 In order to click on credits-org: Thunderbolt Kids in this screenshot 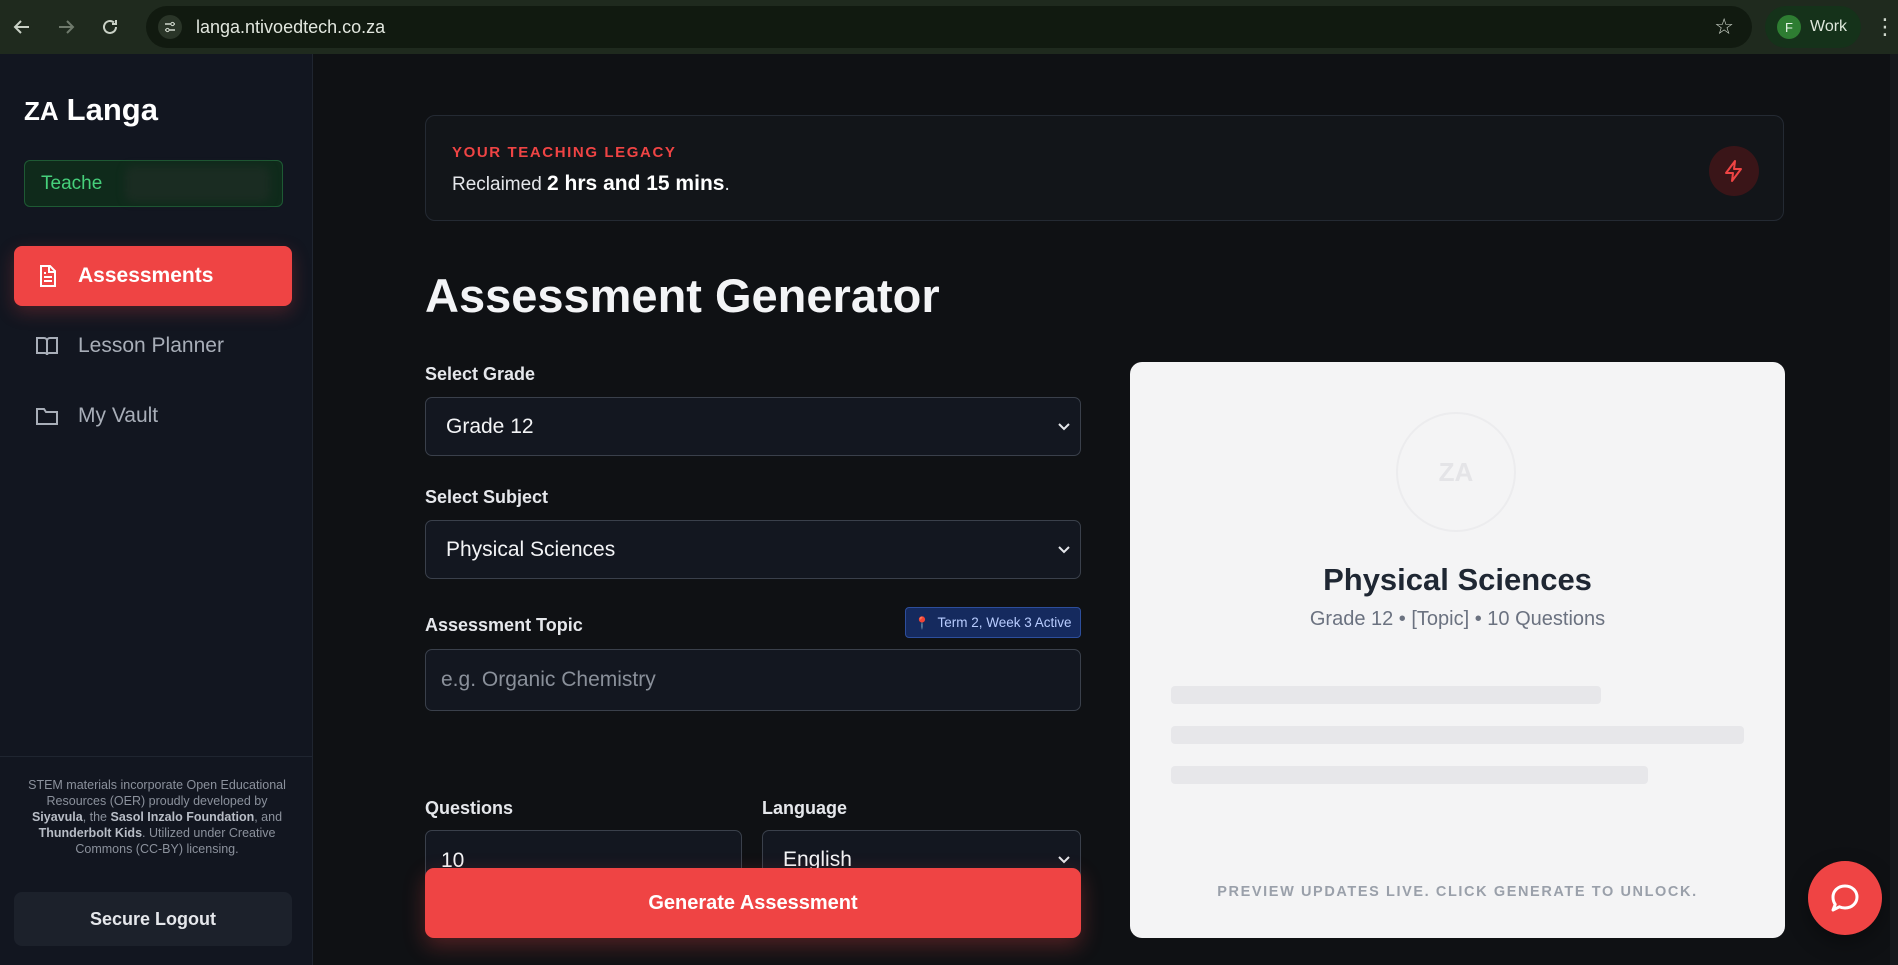, I will do `click(90, 833)`.